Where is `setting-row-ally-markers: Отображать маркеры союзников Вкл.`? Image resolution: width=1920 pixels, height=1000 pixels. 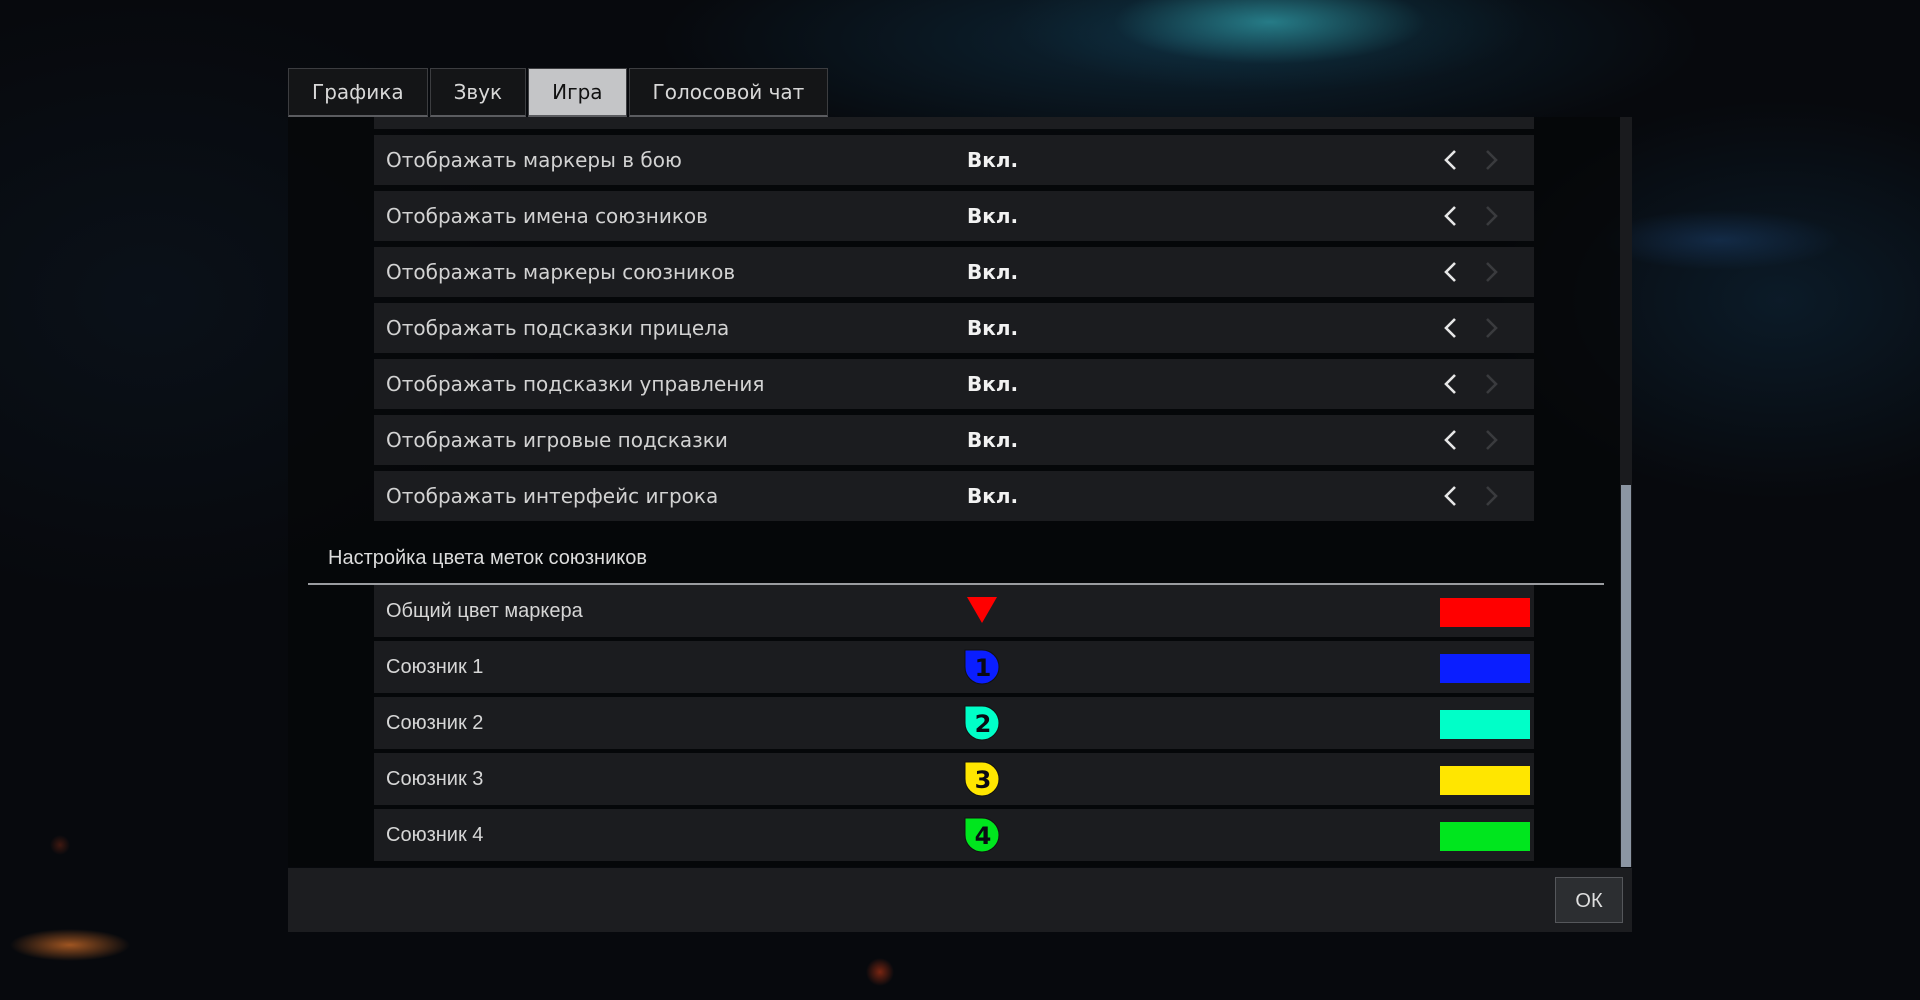
setting-row-ally-markers: Отображать маркеры союзников Вкл. is located at coordinates (954, 272).